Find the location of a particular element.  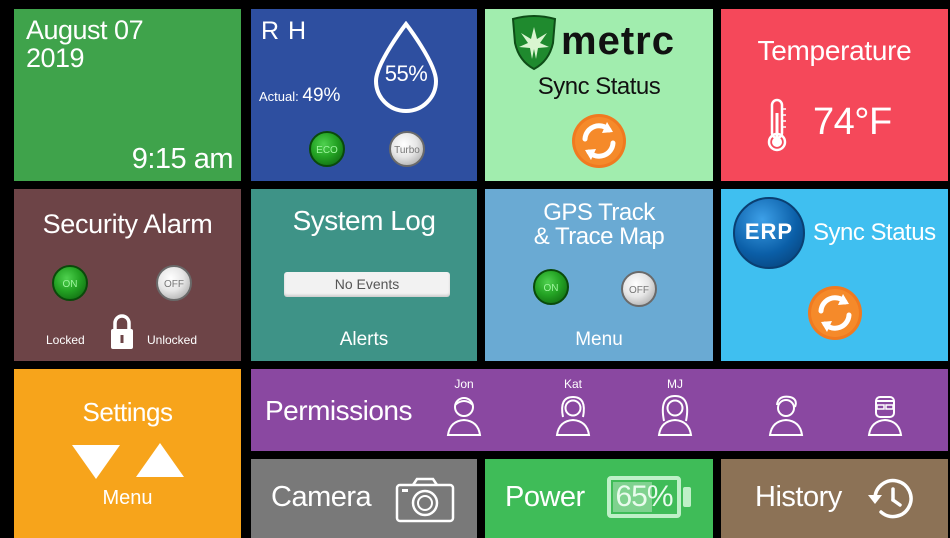

temperature-value: 74°F is located at coordinates (852, 122).